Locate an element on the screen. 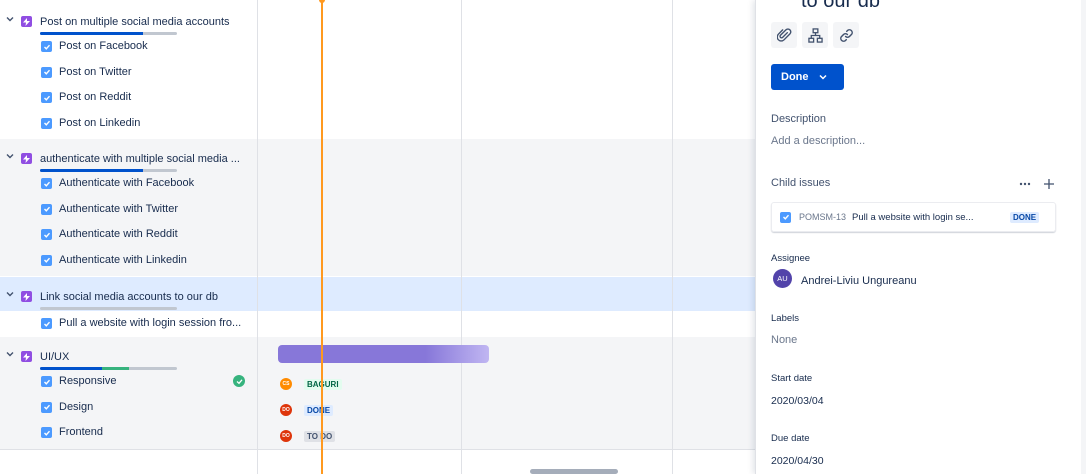 The height and width of the screenshot is (474, 1086). timeline-row-band is located at coordinates (506, 207).